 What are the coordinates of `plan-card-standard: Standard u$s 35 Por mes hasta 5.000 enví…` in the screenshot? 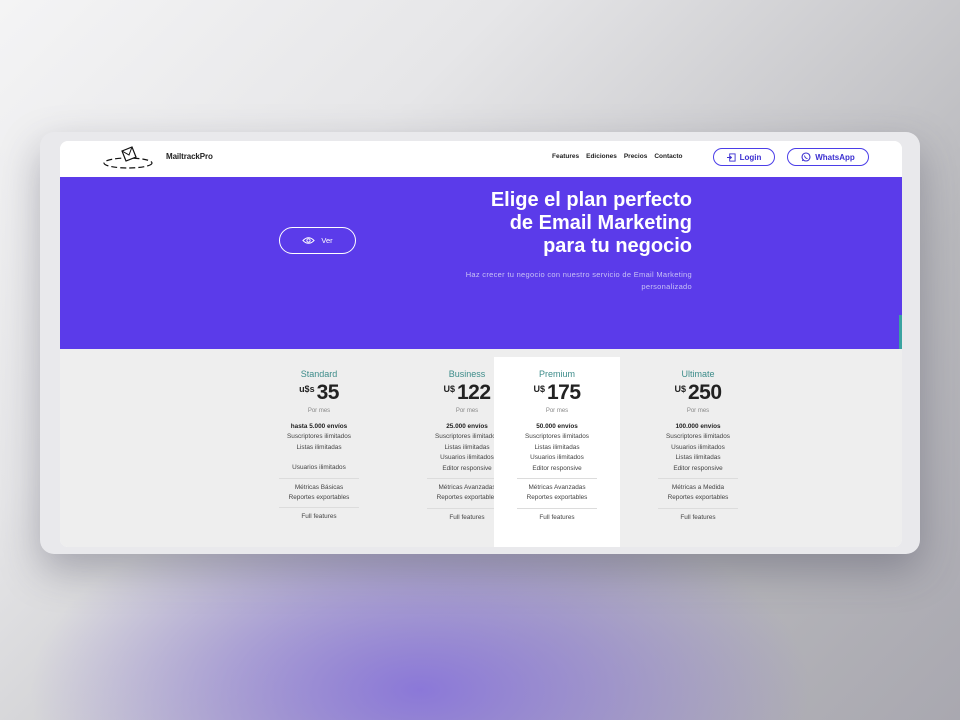 It's located at (319, 448).